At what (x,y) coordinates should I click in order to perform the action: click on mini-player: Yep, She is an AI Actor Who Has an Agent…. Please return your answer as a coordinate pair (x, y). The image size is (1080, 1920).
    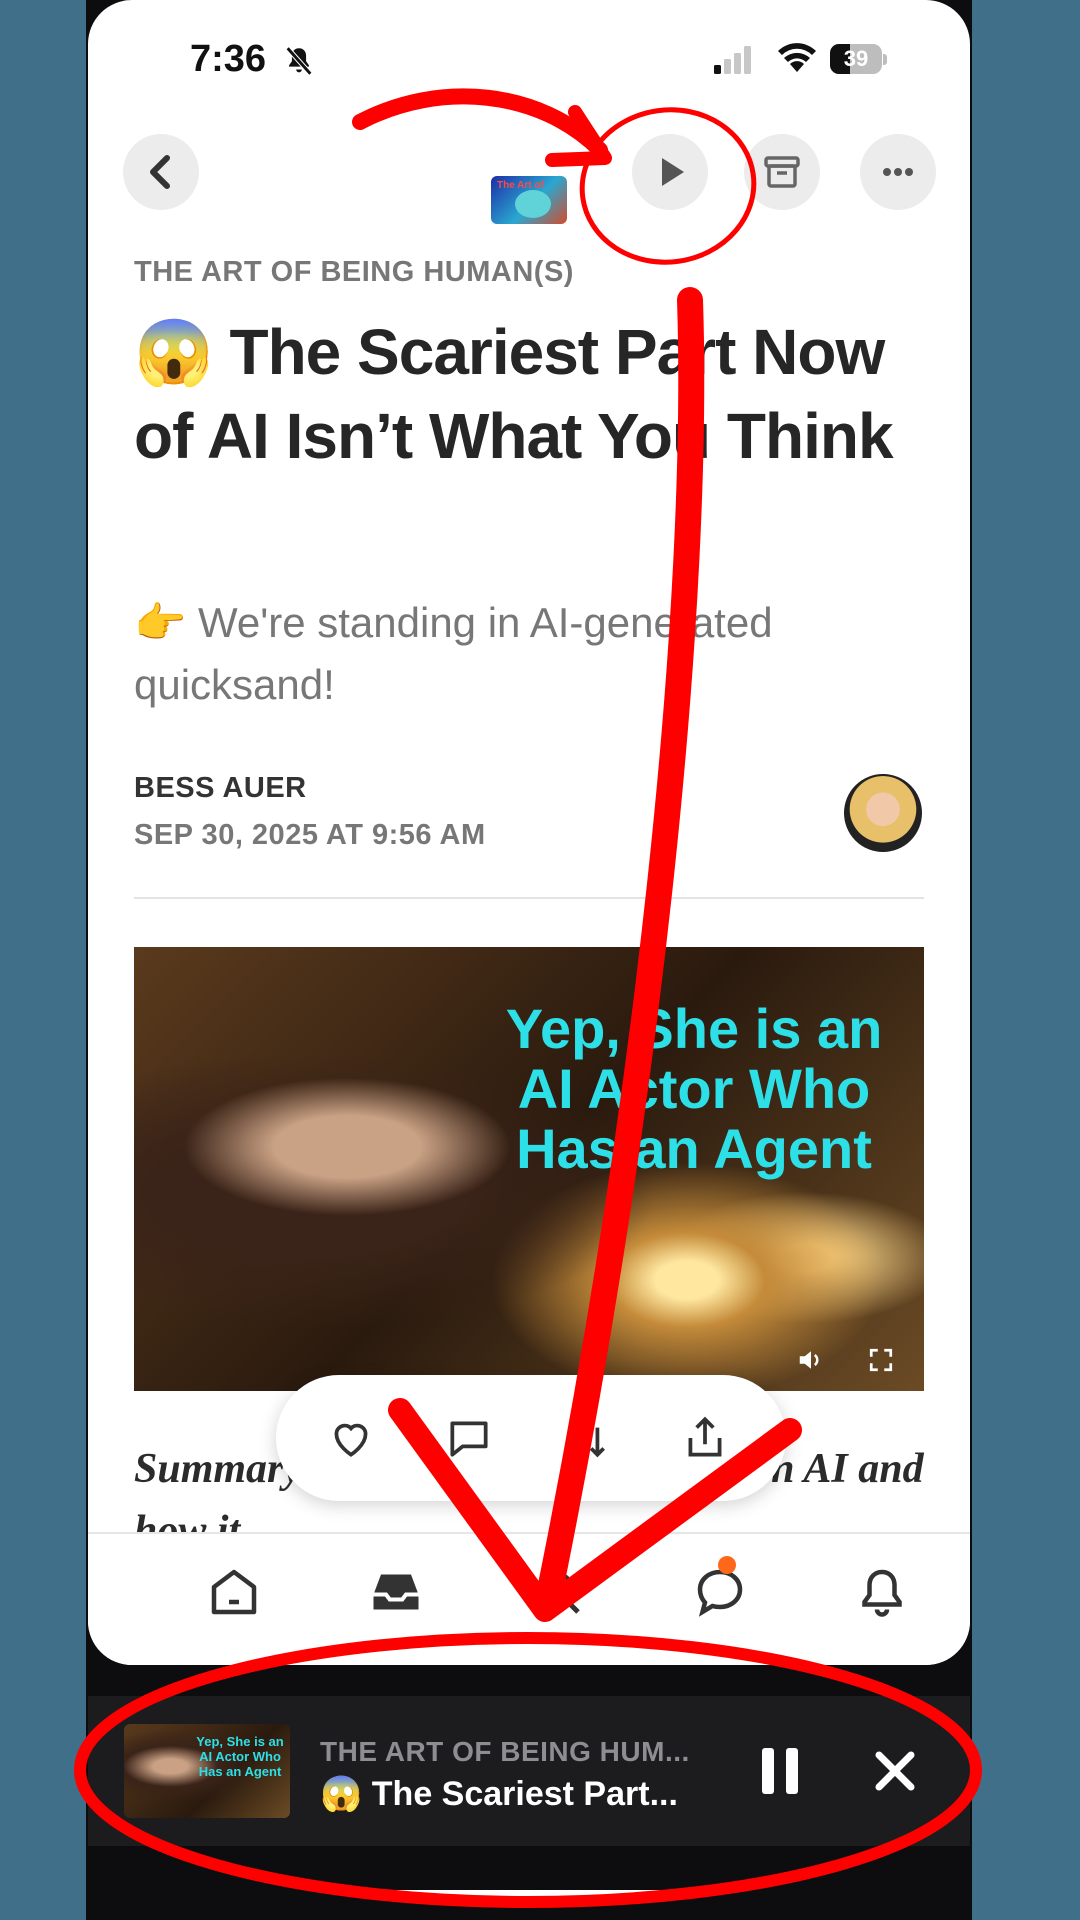
    Looking at the image, I should click on (529, 1771).